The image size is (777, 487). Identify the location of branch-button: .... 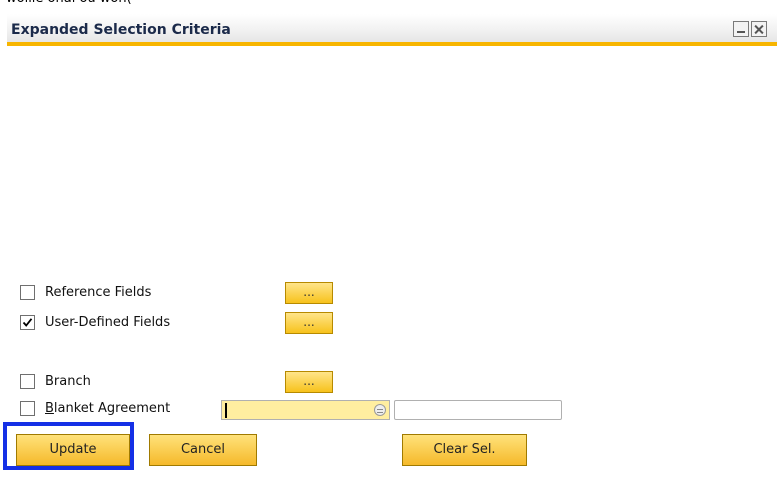
(309, 382).